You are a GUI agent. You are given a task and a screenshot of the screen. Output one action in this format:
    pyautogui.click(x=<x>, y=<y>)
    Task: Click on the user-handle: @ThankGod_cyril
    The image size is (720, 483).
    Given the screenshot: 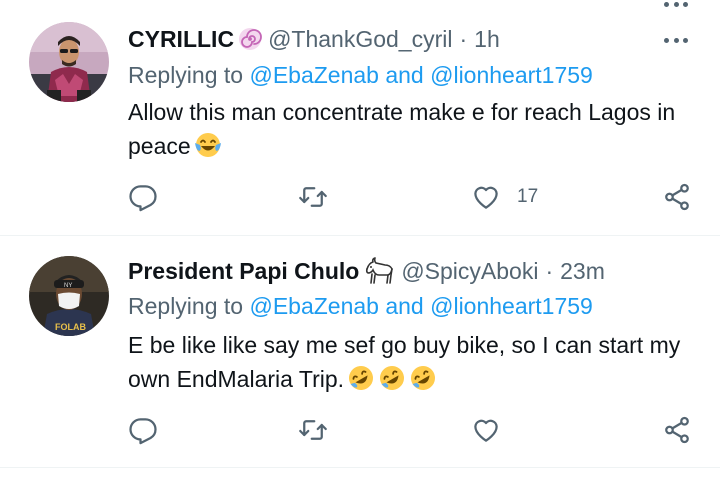 What is the action you would take?
    pyautogui.click(x=360, y=39)
    